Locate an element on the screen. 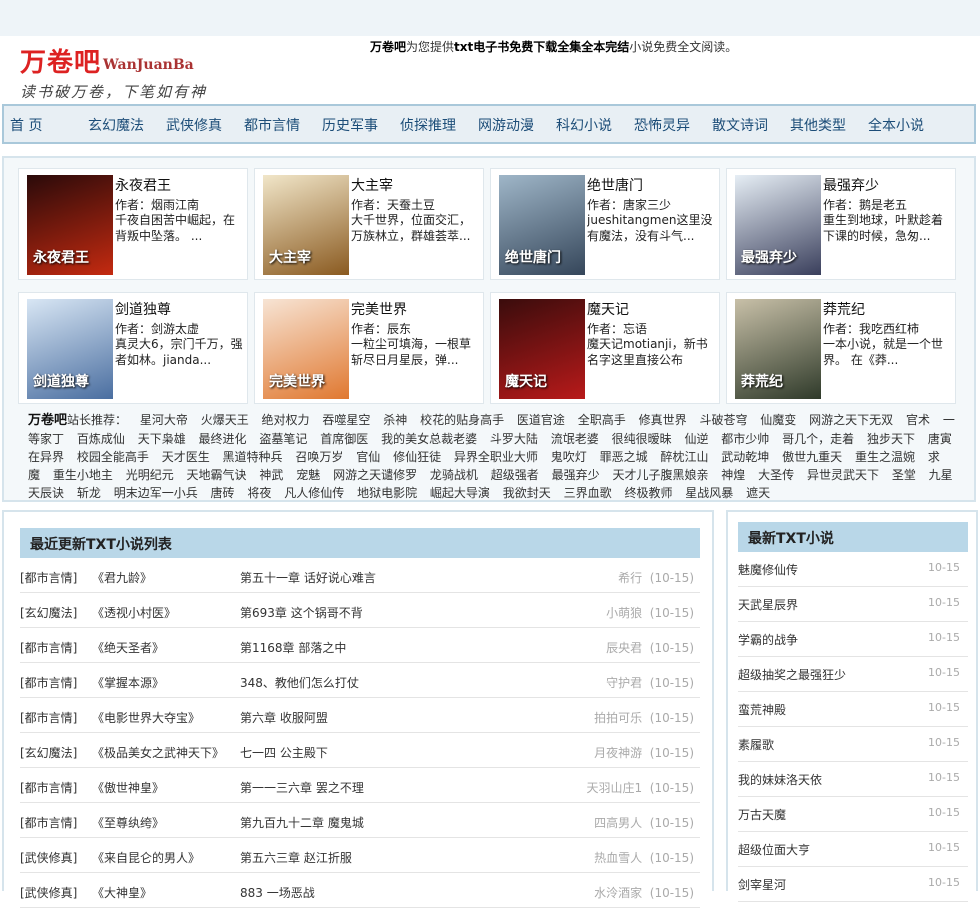 This screenshot has width=980, height=908. recommend-link: 凡人修仙传 is located at coordinates (314, 493).